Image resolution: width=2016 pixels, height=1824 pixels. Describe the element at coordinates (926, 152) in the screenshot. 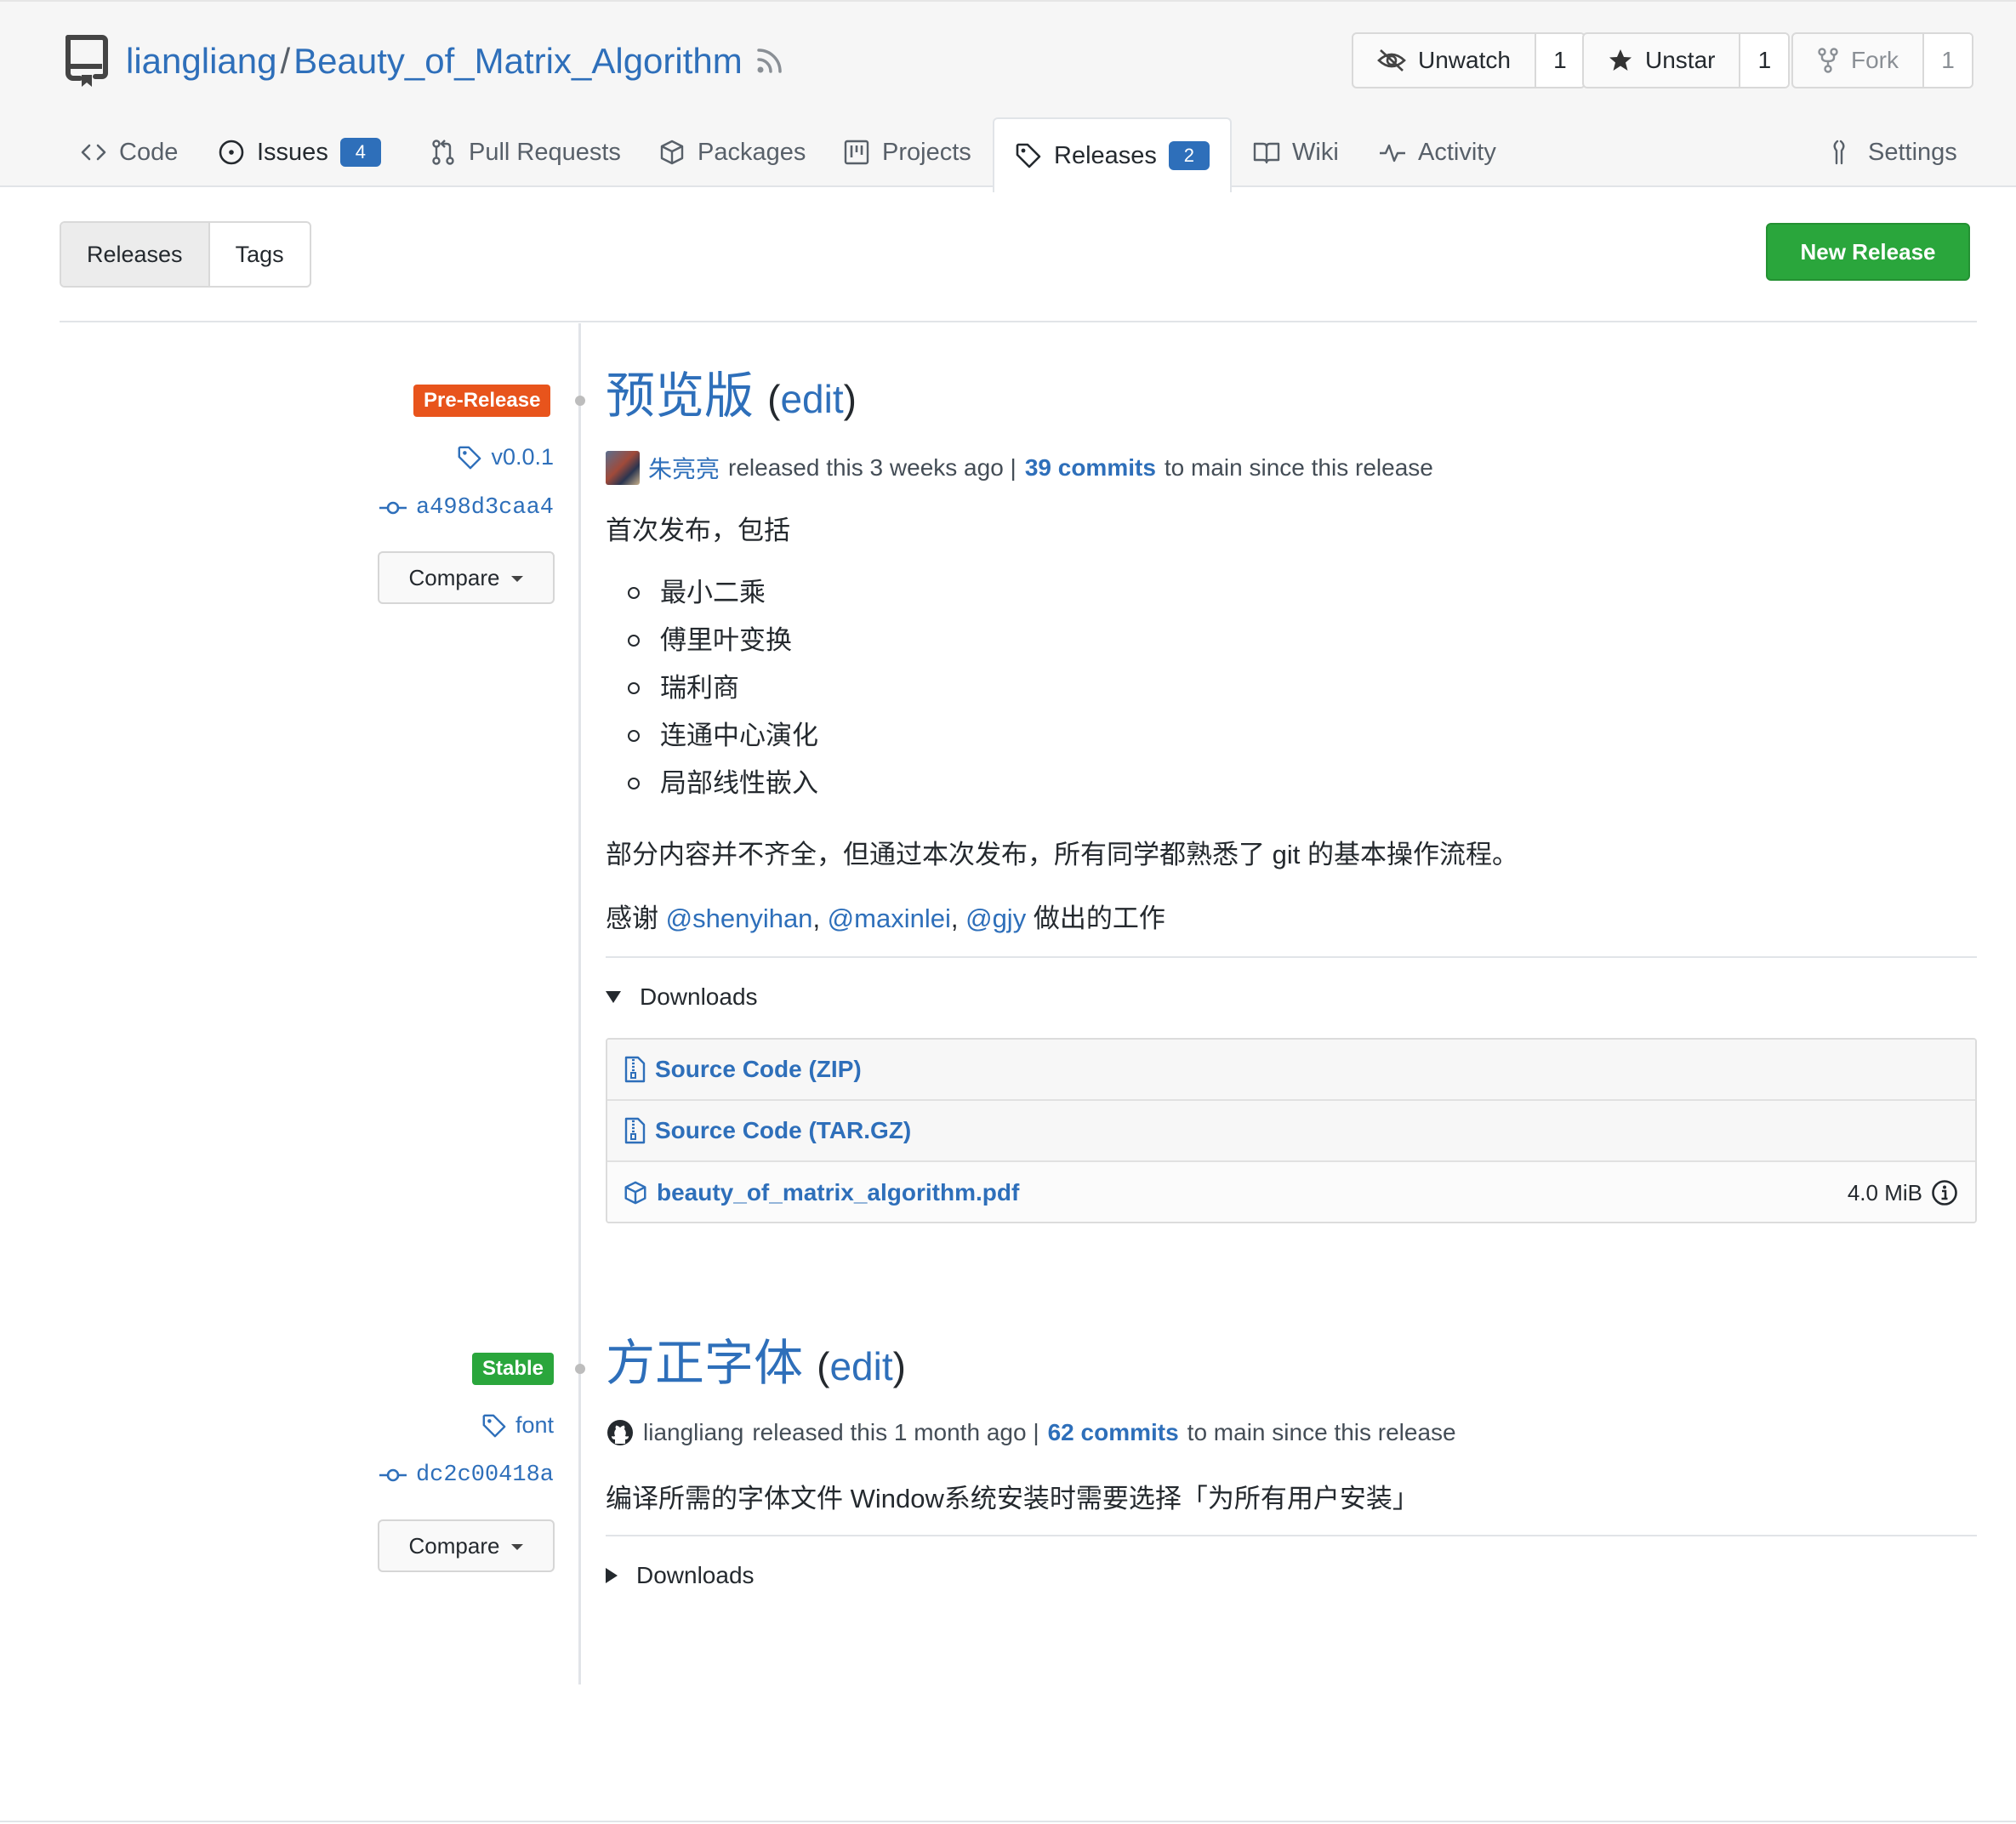

I see `tab-projects-label: Projects` at that location.